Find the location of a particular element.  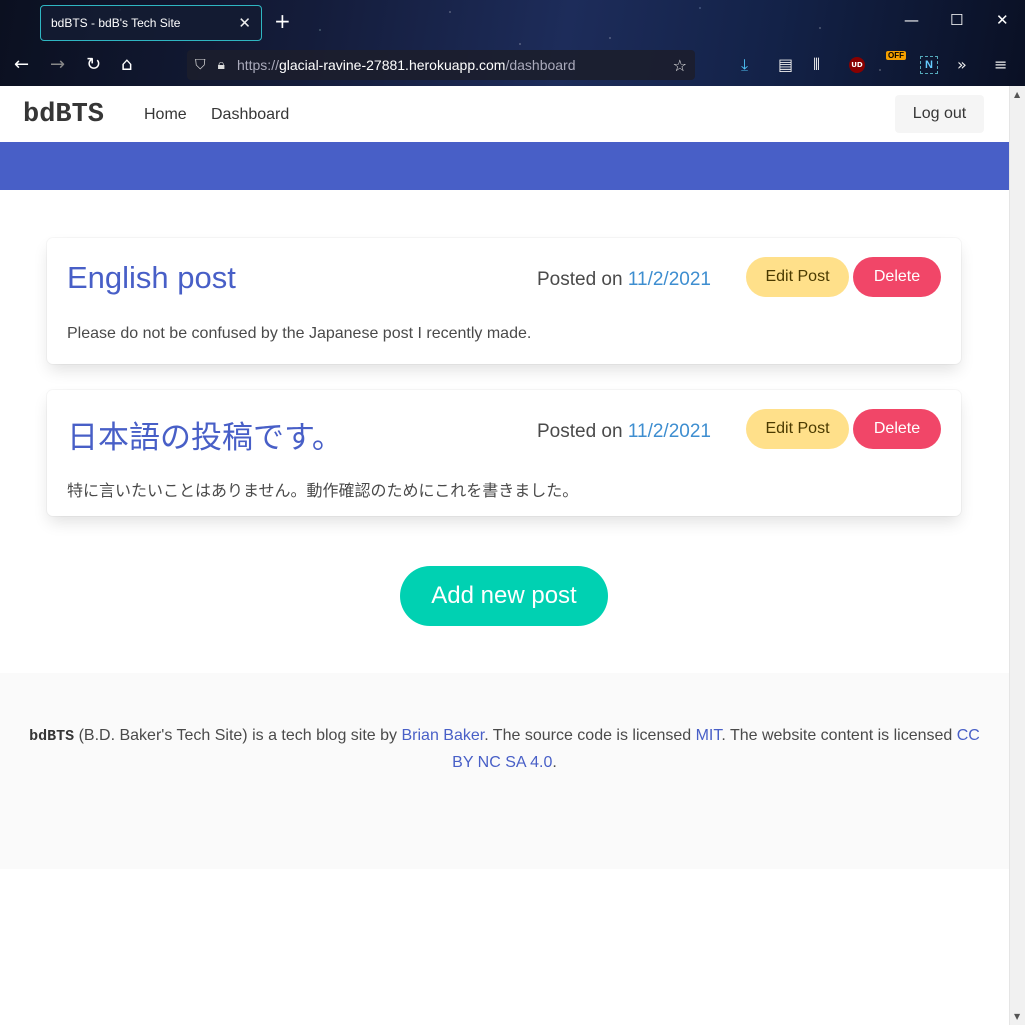

post-title: English post is located at coordinates (151, 278).